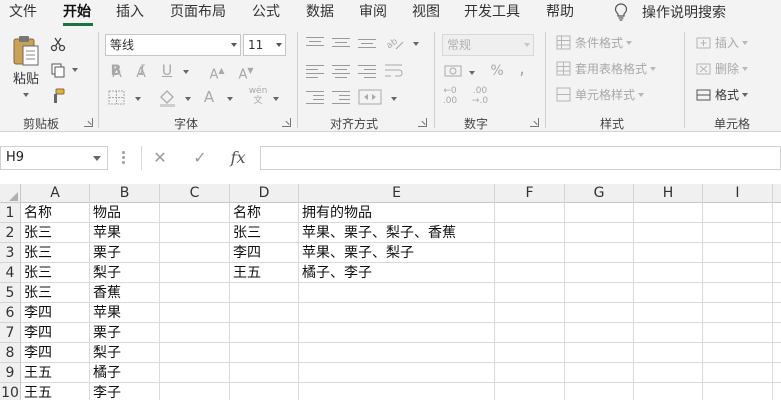  I want to click on accounting-format-icon, so click(454, 71).